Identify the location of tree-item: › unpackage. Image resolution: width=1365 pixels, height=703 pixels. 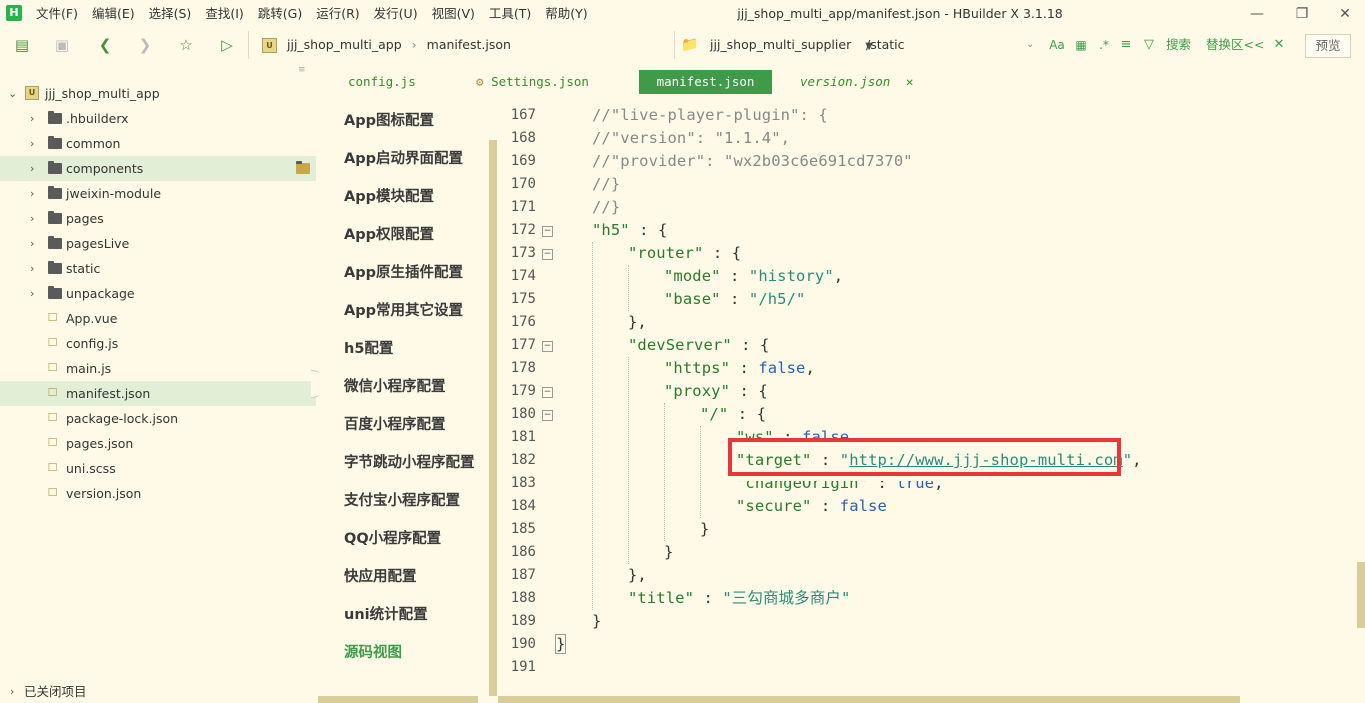
(158, 293).